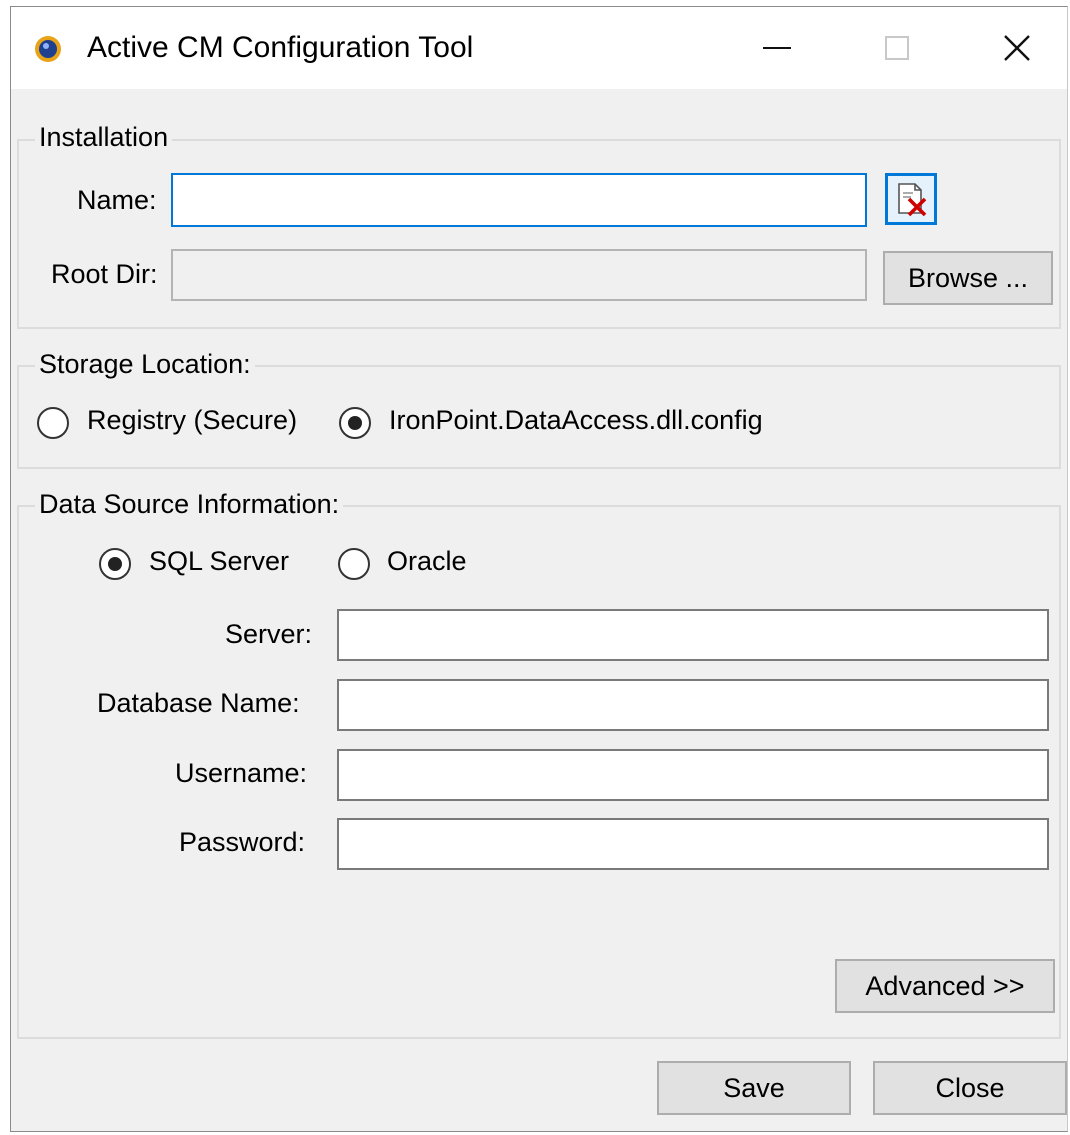 The height and width of the screenshot is (1135, 1070). Describe the element at coordinates (219, 561) in the screenshot. I see `sql-server-radio-label: SQL Server` at that location.